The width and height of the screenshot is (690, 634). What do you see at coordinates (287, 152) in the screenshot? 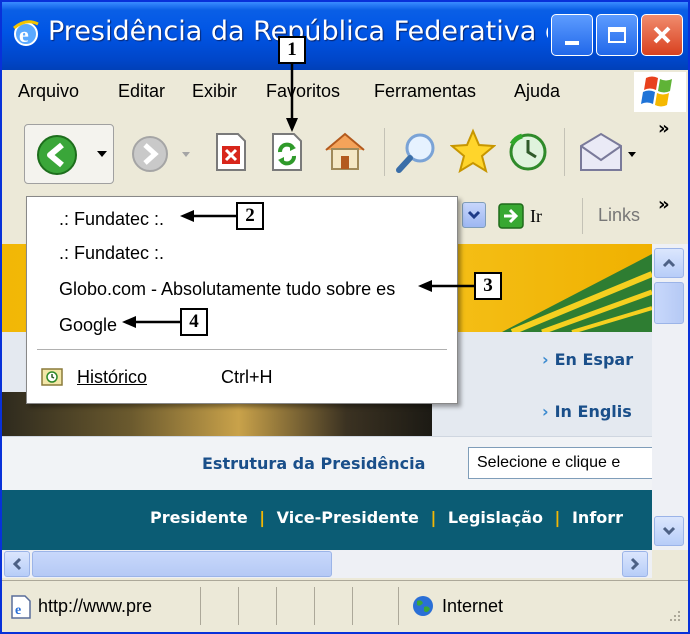
I see `refresh-icon` at bounding box center [287, 152].